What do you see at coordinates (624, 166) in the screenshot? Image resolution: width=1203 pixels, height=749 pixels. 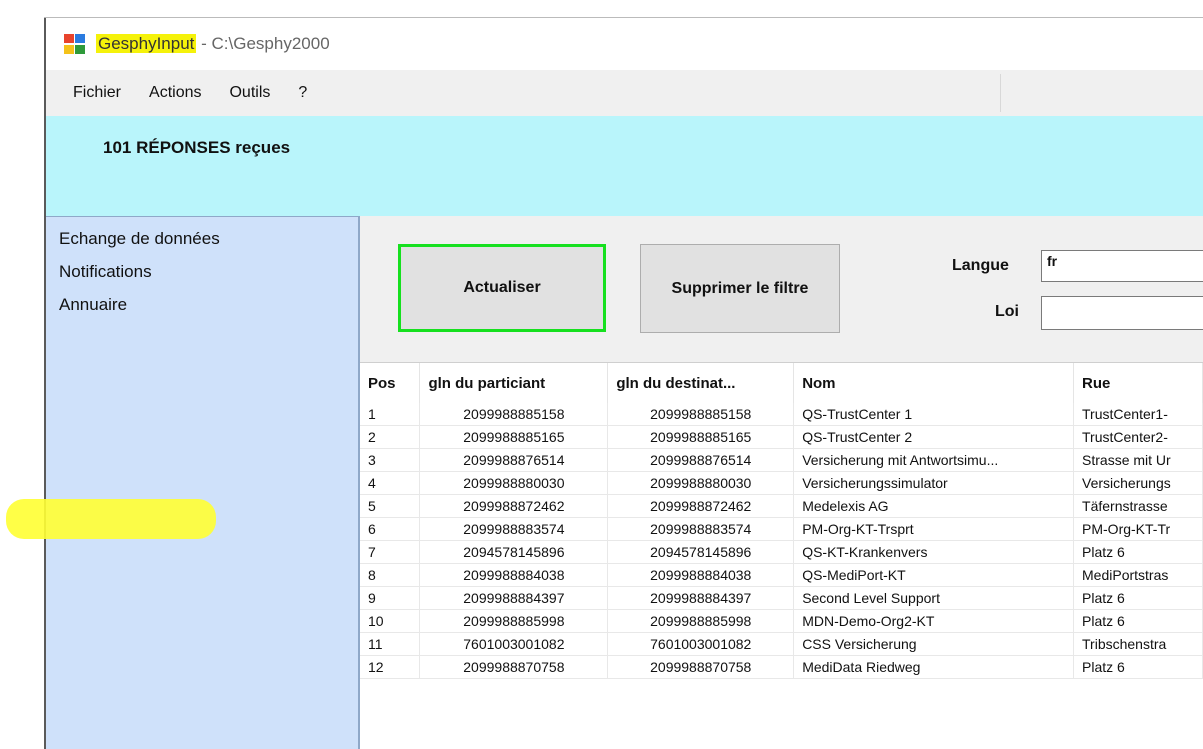 I see `status-banner: 101 RÉPONSES reçues` at bounding box center [624, 166].